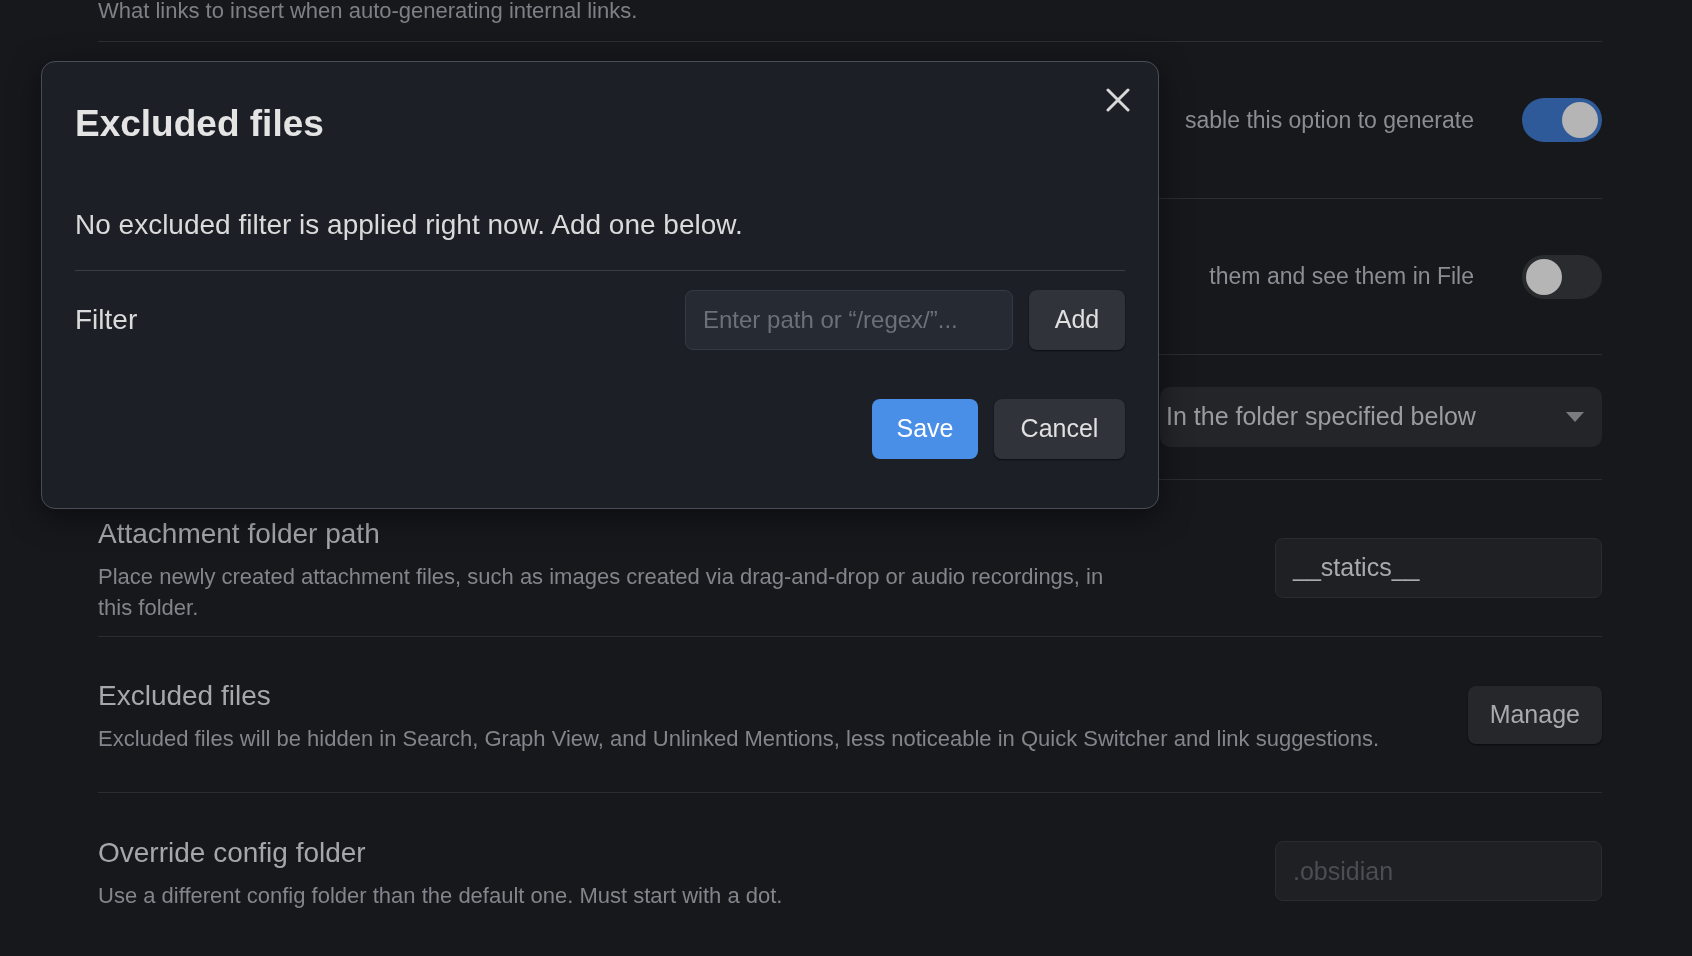 Image resolution: width=1692 pixels, height=956 pixels. I want to click on cancel-button: Cancel, so click(1059, 428).